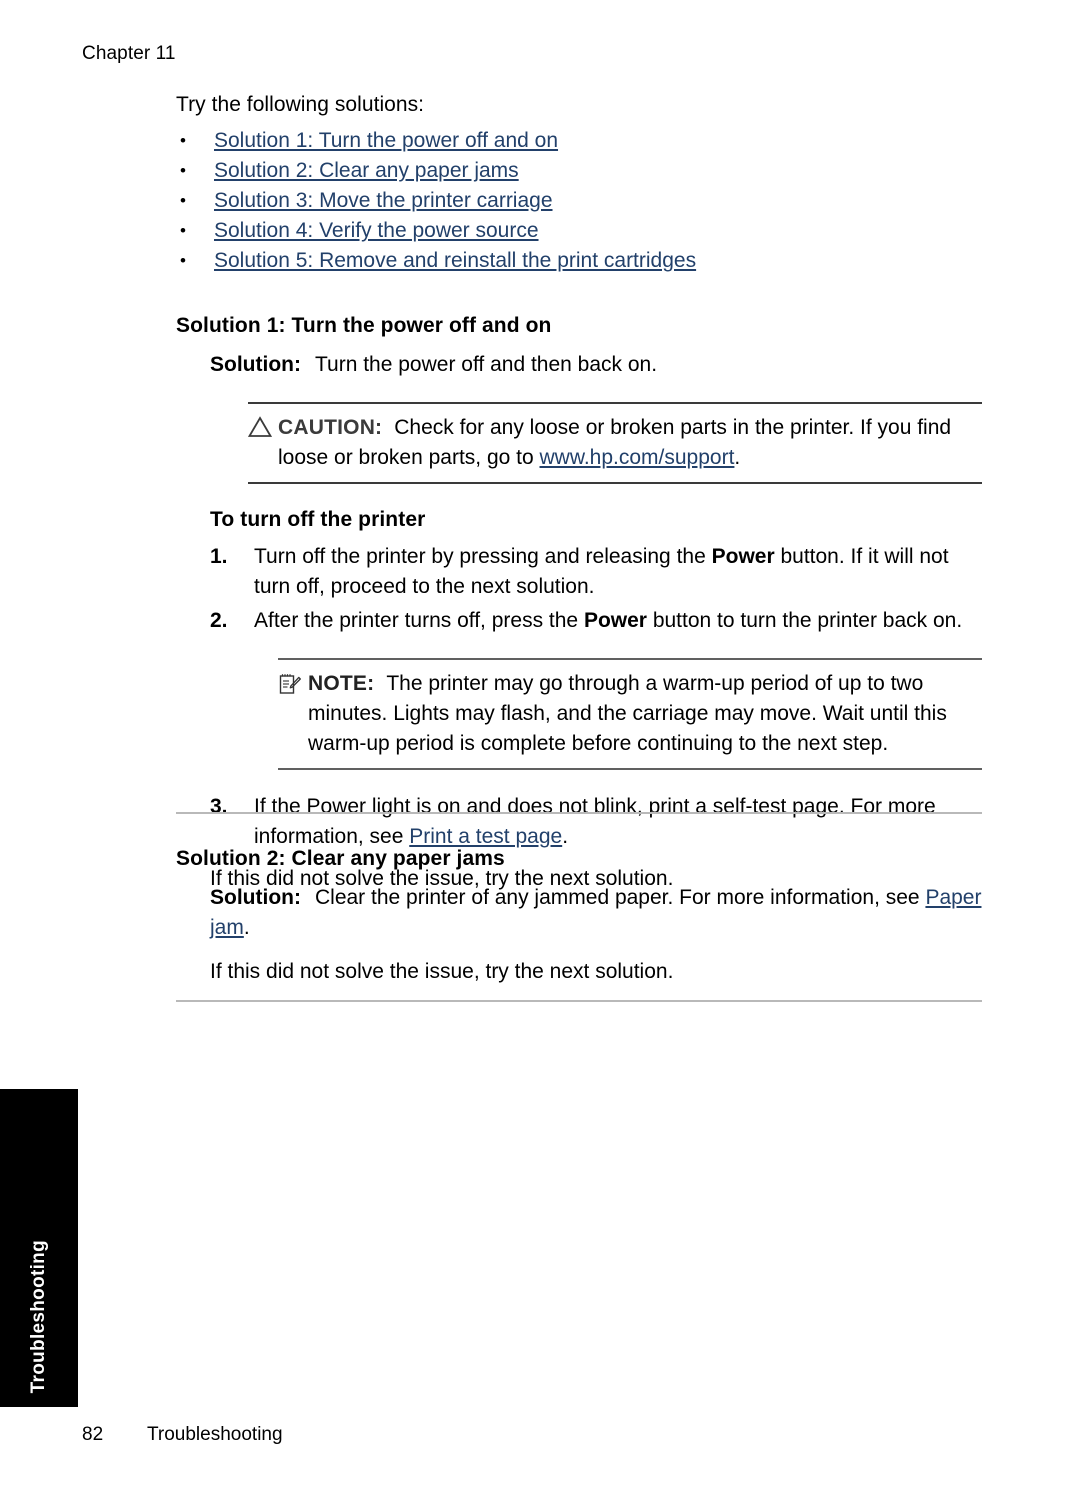  Describe the element at coordinates (637, 457) in the screenshot. I see `link-hp-support: www.hp.com/support` at that location.